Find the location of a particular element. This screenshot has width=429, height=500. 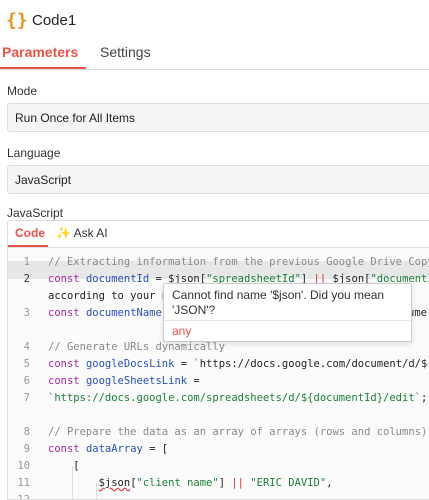

node-header: {} Code1 is located at coordinates (214, 20).